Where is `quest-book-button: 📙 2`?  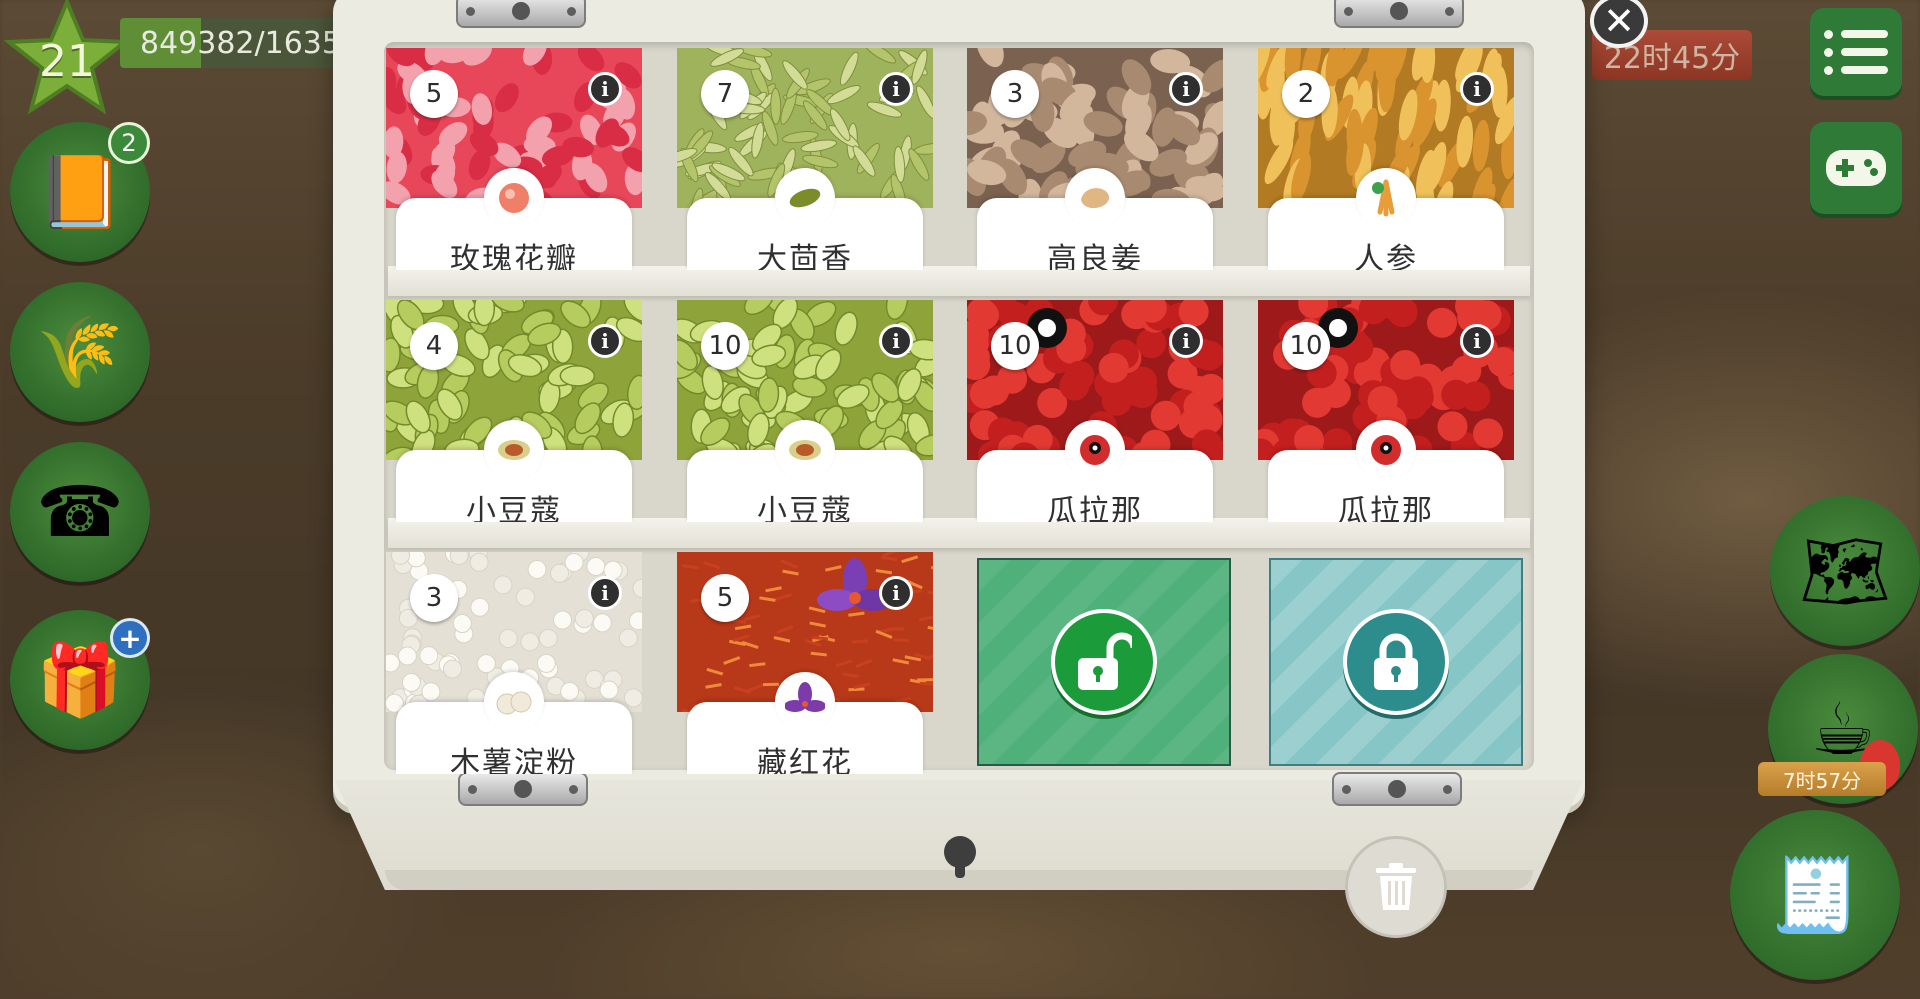
quest-book-button: 📙 2 is located at coordinates (80, 192).